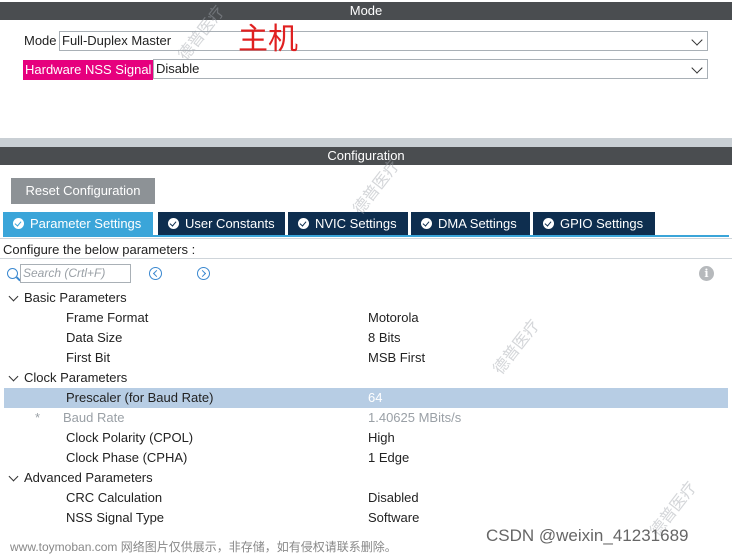  What do you see at coordinates (381, 438) in the screenshot?
I see `param-value: High` at bounding box center [381, 438].